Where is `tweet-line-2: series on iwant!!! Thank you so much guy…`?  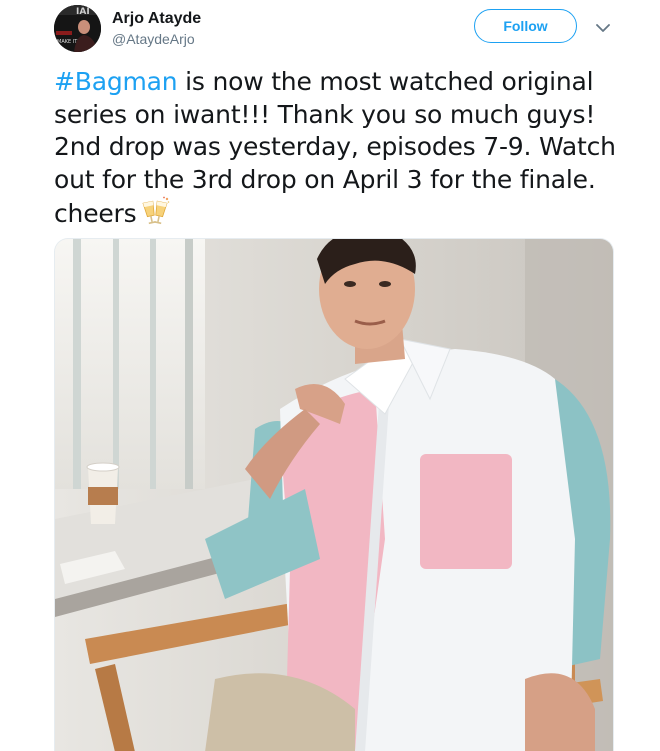 tweet-line-2: series on iwant!!! Thank you so much guy… is located at coordinates (325, 114).